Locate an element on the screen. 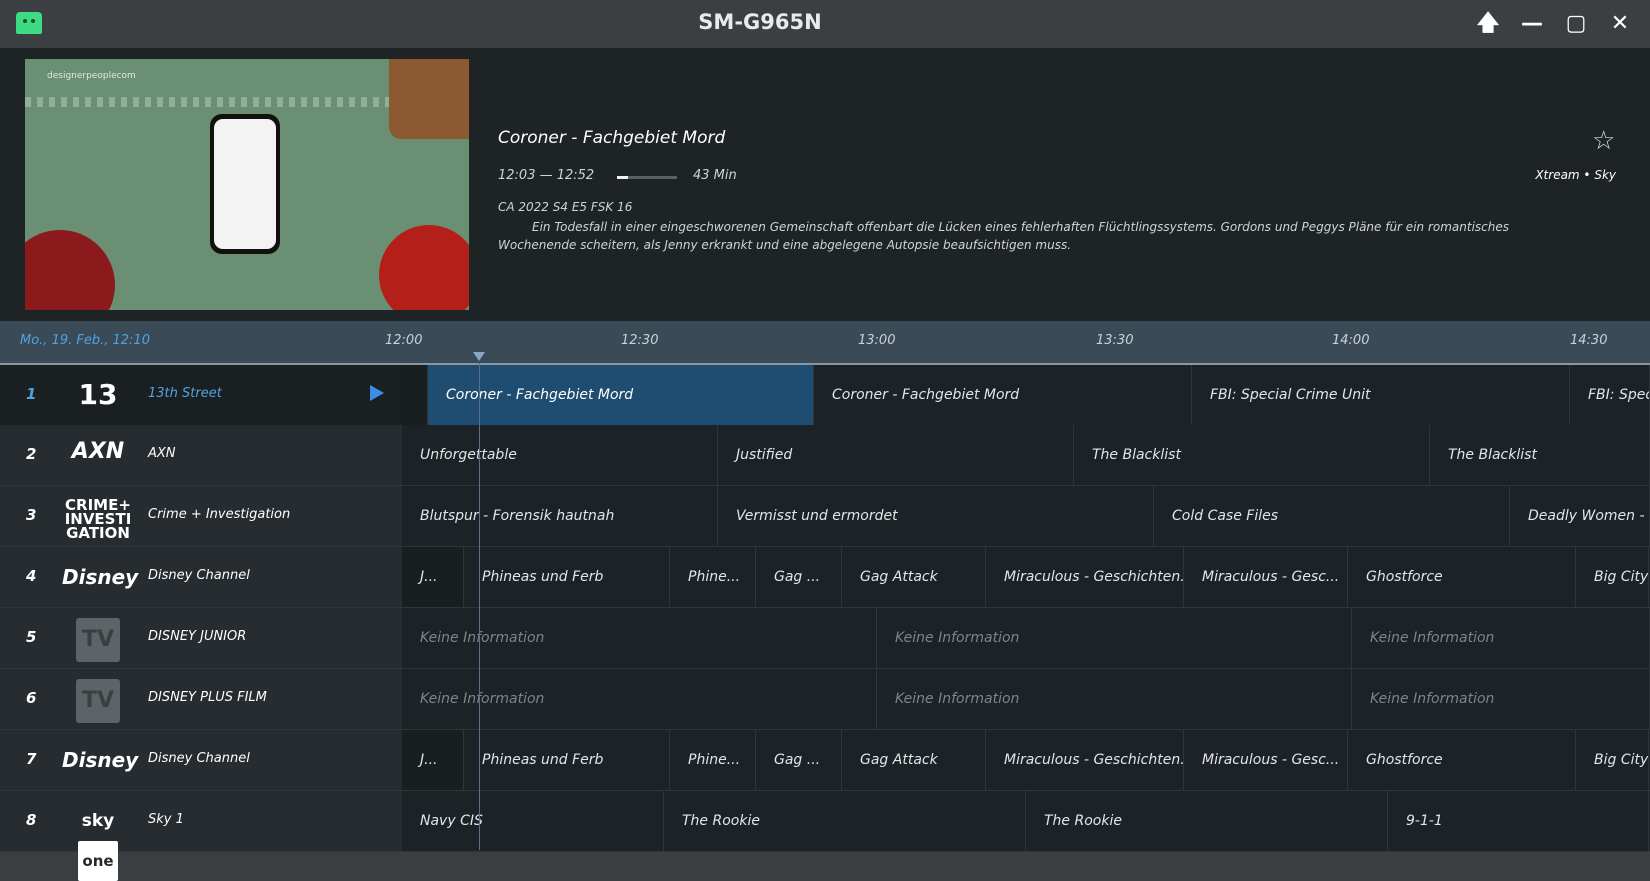 The image size is (1650, 881). program-cell is located at coordinates (415, 395).